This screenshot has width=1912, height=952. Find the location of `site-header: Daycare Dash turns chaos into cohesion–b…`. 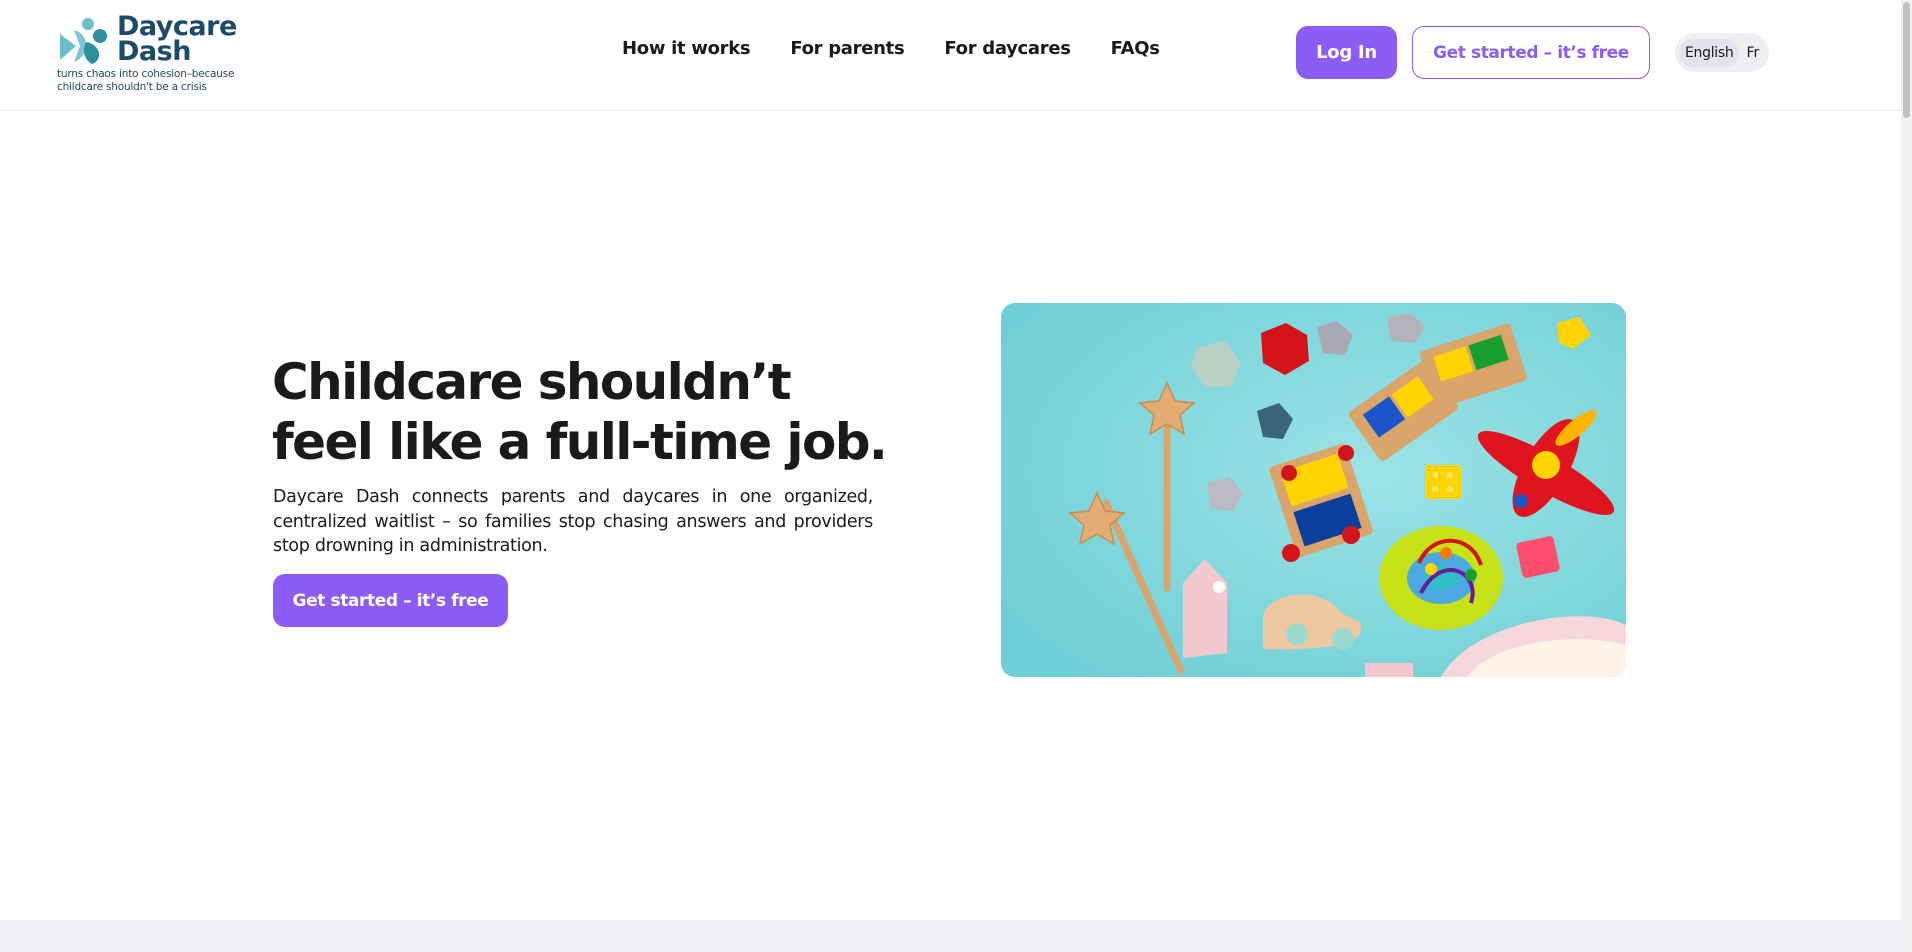

site-header: Daycare Dash turns chaos into cohesion–b… is located at coordinates (950, 55).